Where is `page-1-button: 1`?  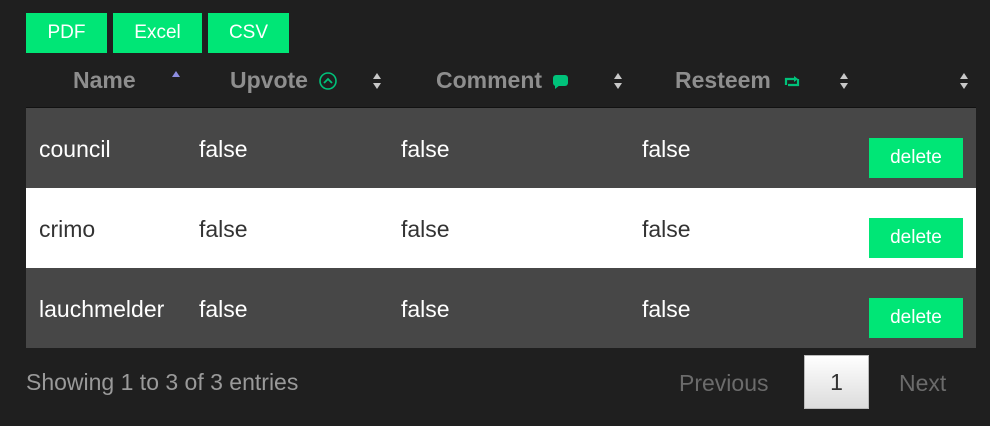
page-1-button: 1 is located at coordinates (836, 382).